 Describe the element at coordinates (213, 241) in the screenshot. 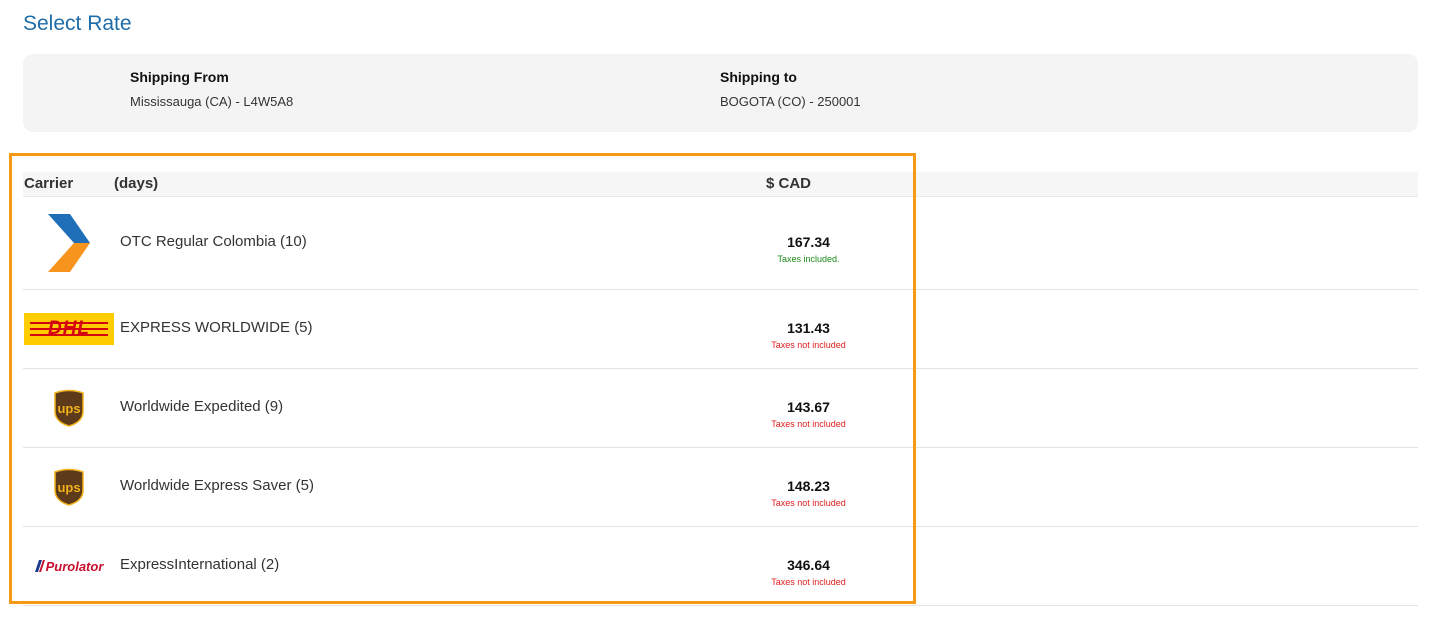

I see `service-name: OTC Regular Colombia (10)` at that location.